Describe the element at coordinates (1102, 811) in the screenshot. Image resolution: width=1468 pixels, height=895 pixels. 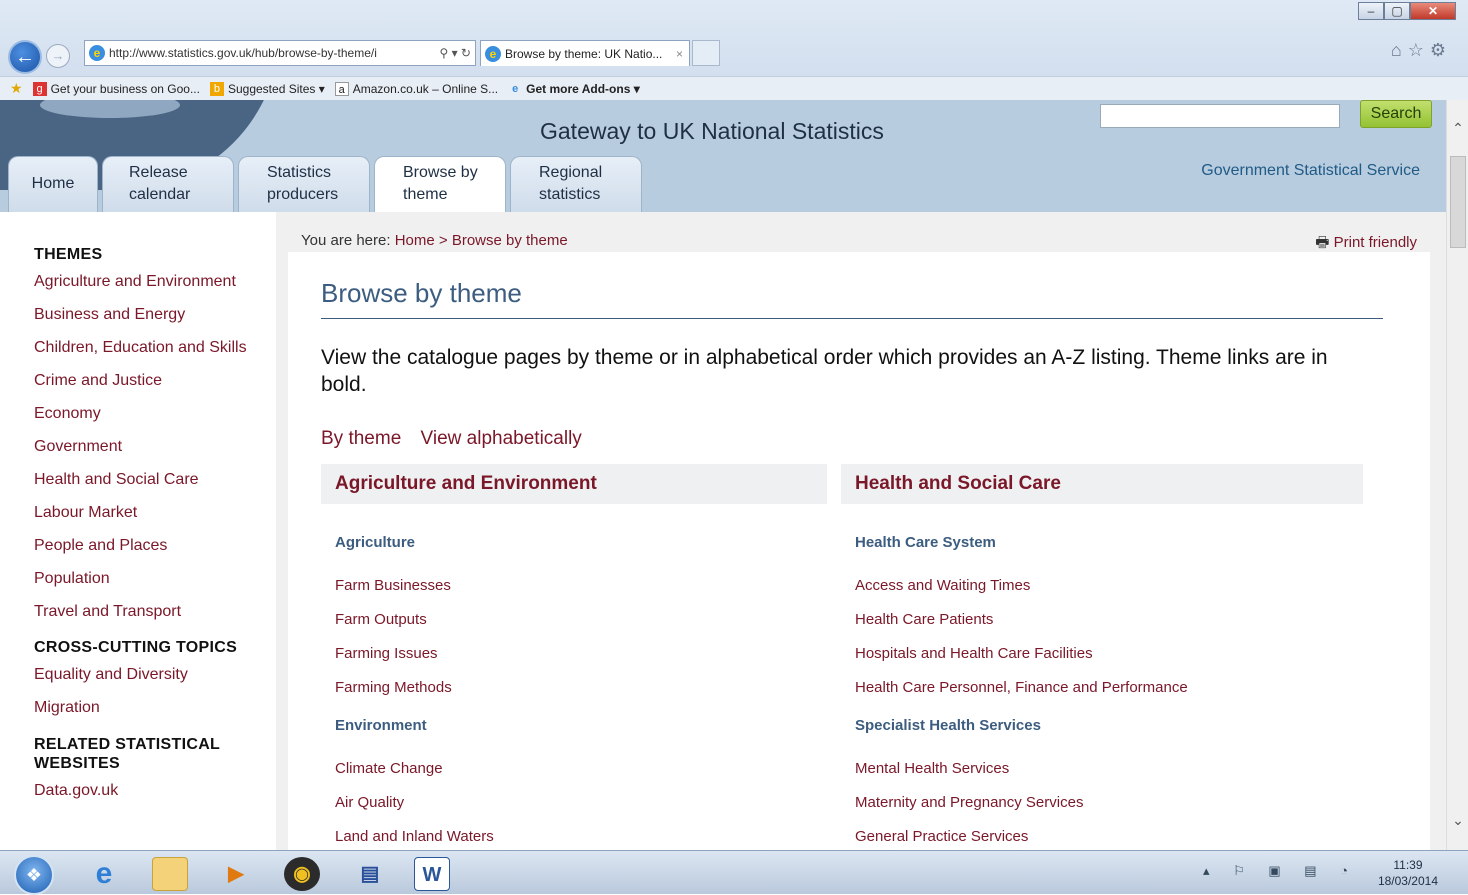
I see `topic-maternity-pregnancy-services: Maternity and Pregnancy Services` at that location.